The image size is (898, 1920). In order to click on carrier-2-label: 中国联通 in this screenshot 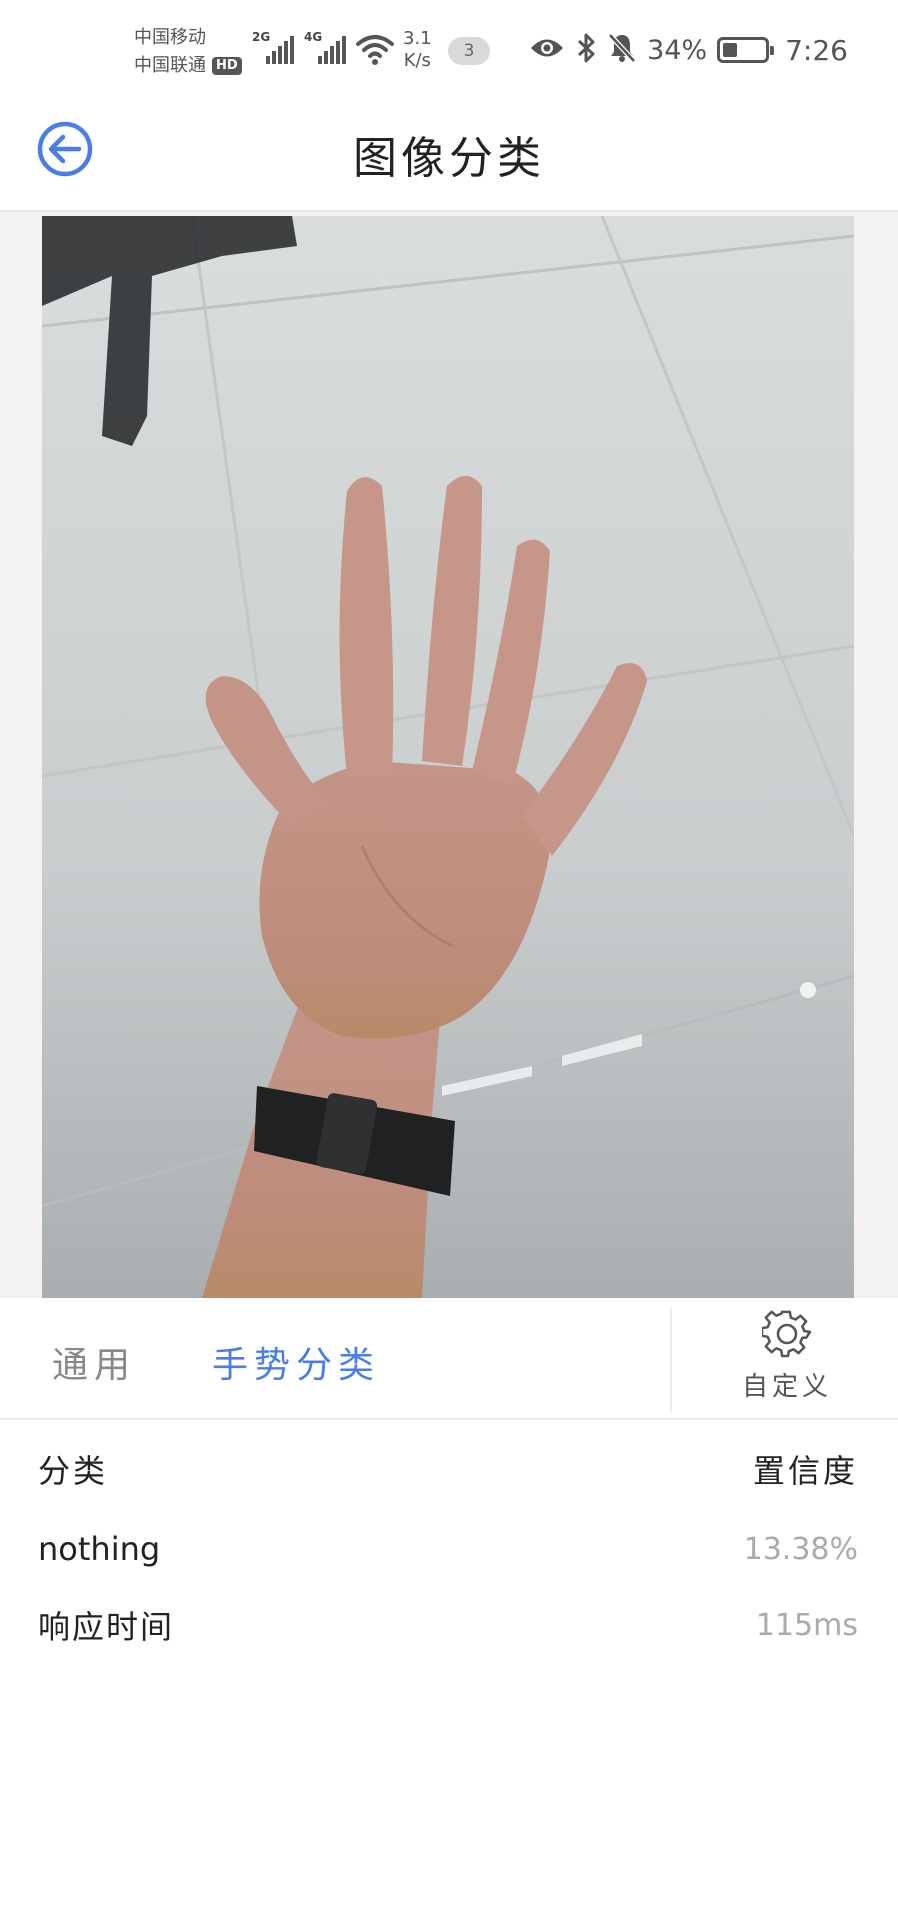, I will do `click(170, 65)`.